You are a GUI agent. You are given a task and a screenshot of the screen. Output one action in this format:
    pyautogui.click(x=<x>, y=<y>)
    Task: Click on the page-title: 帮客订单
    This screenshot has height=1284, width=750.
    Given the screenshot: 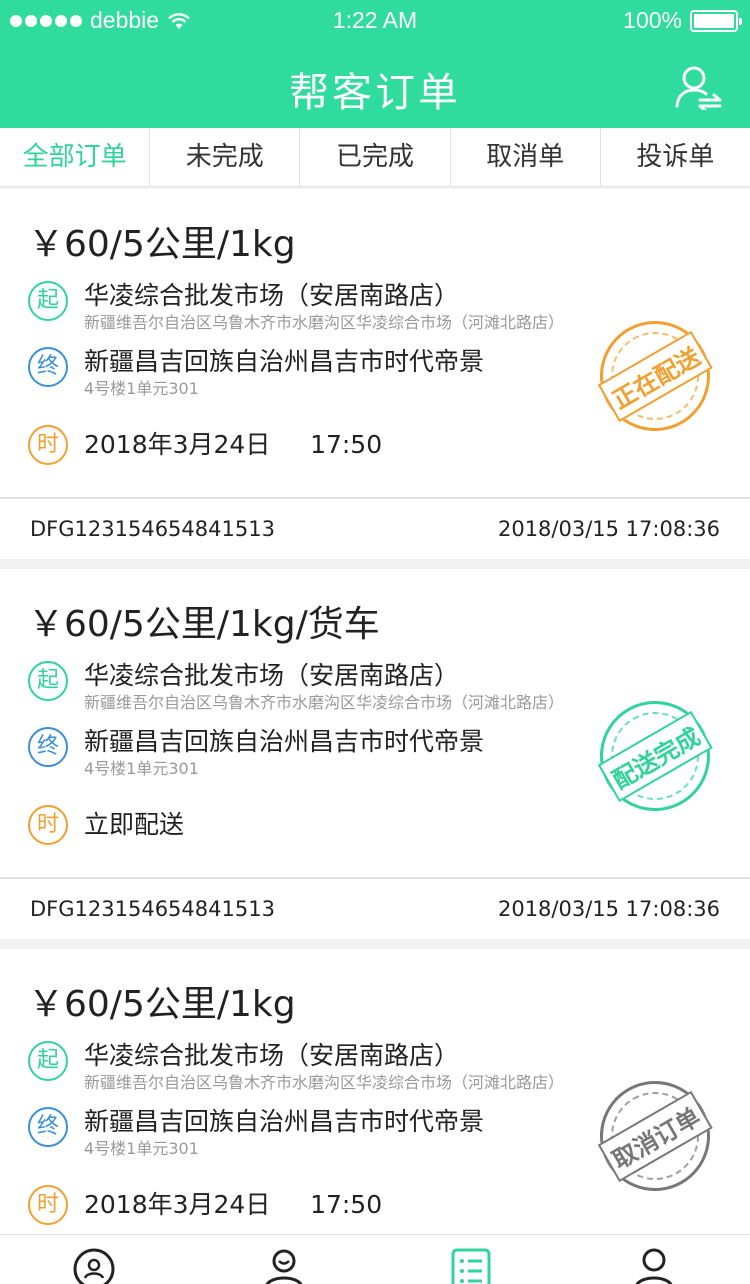 What is the action you would take?
    pyautogui.click(x=375, y=93)
    